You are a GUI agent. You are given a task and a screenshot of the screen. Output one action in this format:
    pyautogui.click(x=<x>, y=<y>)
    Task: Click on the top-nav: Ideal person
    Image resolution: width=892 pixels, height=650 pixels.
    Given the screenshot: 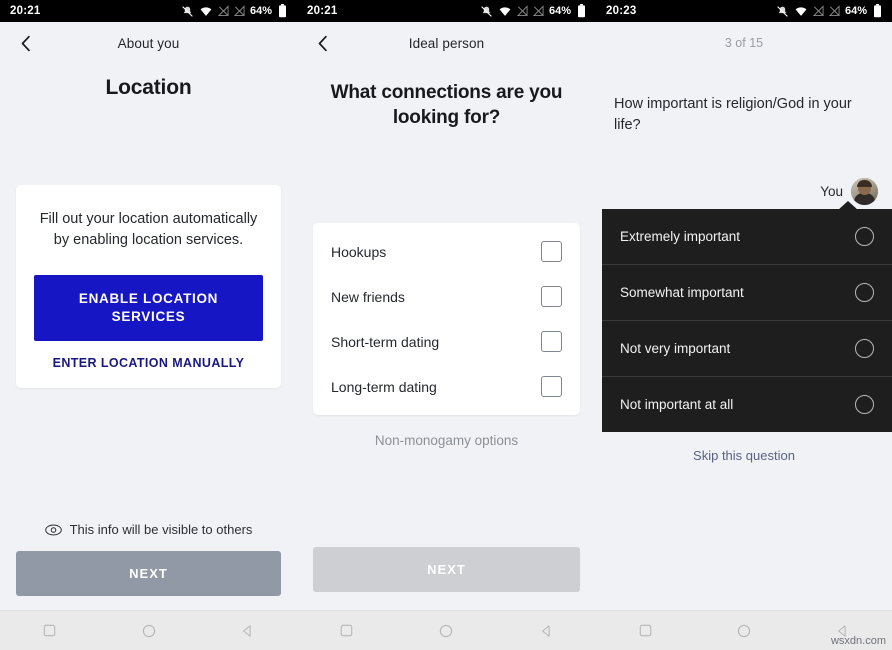 What is the action you would take?
    pyautogui.click(x=446, y=43)
    